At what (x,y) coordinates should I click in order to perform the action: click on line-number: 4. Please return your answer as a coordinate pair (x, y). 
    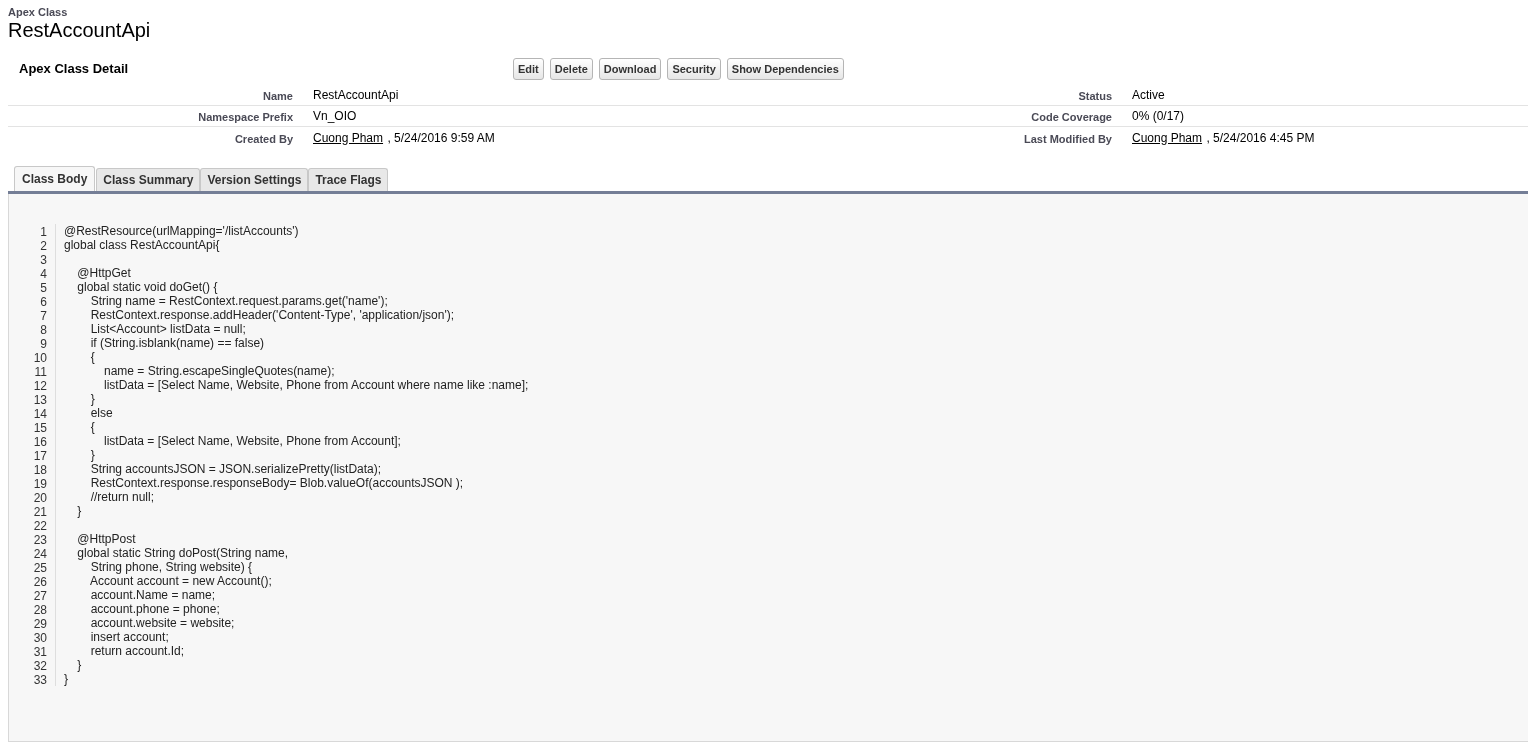
    Looking at the image, I should click on (43, 274).